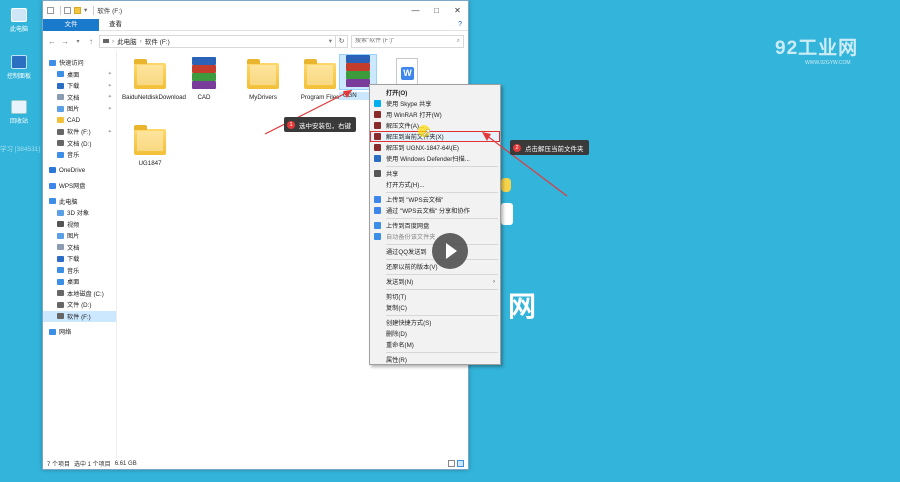 The image size is (900, 482). What do you see at coordinates (79, 332) in the screenshot?
I see `nav-item: 网络` at bounding box center [79, 332].